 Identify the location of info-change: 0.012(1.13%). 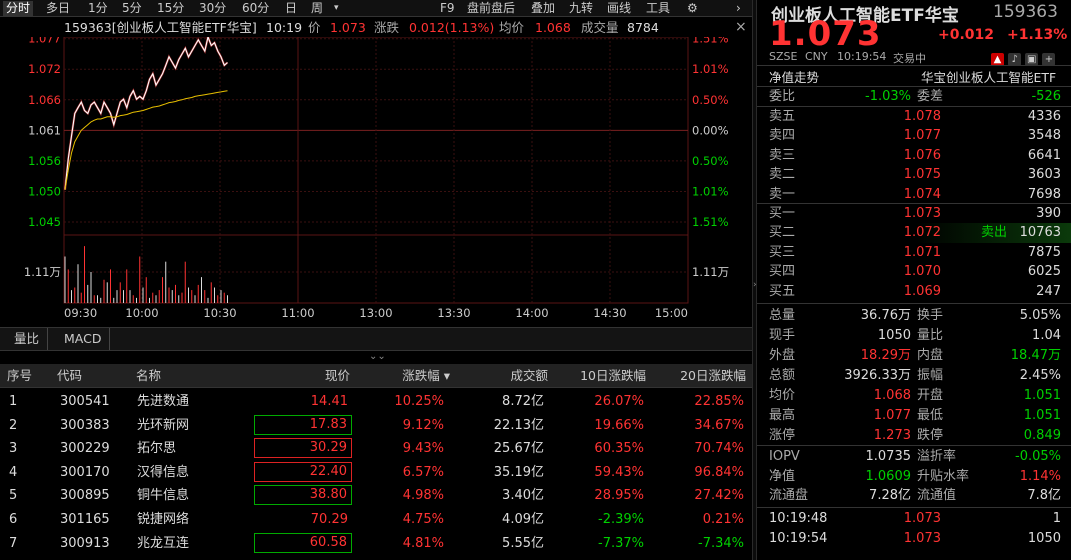
(452, 27).